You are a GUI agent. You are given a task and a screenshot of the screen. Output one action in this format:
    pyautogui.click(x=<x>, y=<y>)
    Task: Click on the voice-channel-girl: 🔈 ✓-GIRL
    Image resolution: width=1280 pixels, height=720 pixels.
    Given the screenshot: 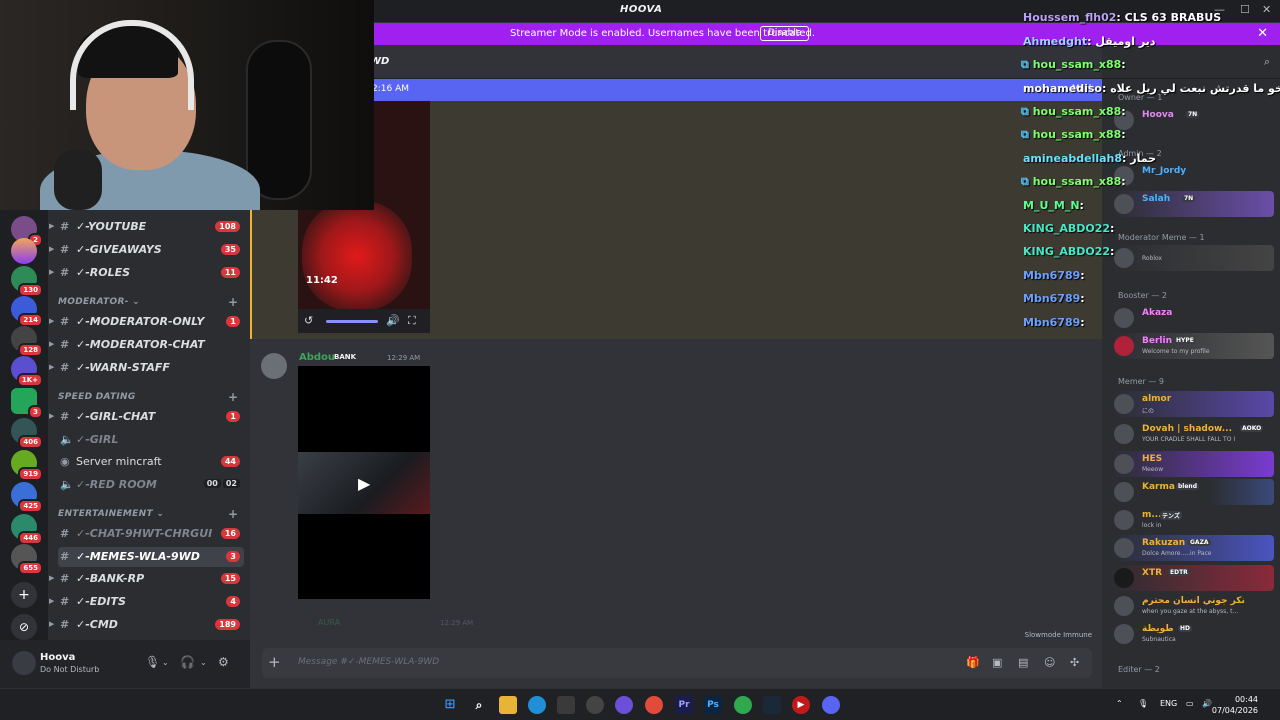 What is the action you would take?
    pyautogui.click(x=151, y=440)
    